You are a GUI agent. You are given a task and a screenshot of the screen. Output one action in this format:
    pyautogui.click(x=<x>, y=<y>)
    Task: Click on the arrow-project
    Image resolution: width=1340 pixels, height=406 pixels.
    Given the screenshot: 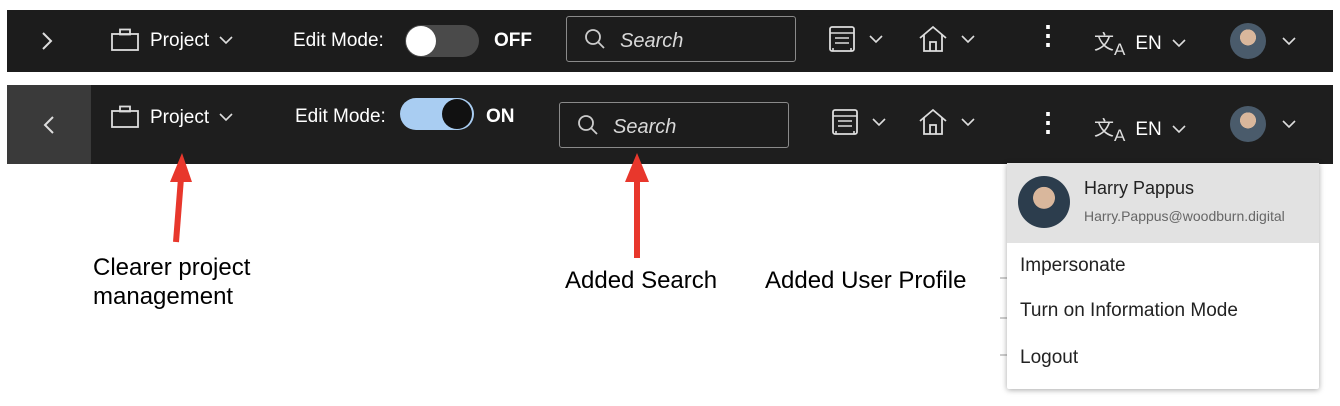 What is the action you would take?
    pyautogui.click(x=181, y=198)
    